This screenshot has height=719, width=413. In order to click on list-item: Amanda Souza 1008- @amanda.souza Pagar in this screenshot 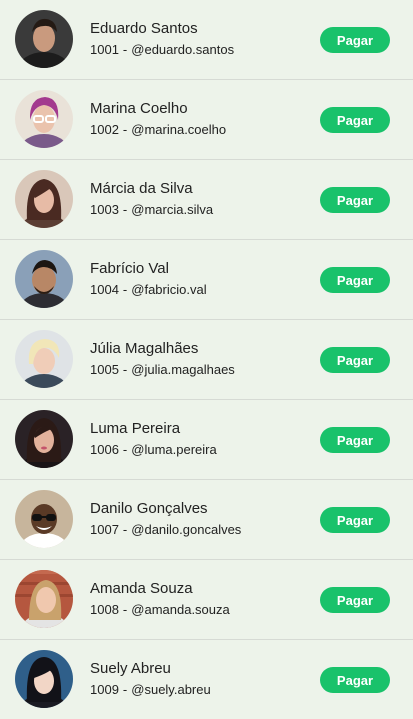, I will do `click(206, 600)`.